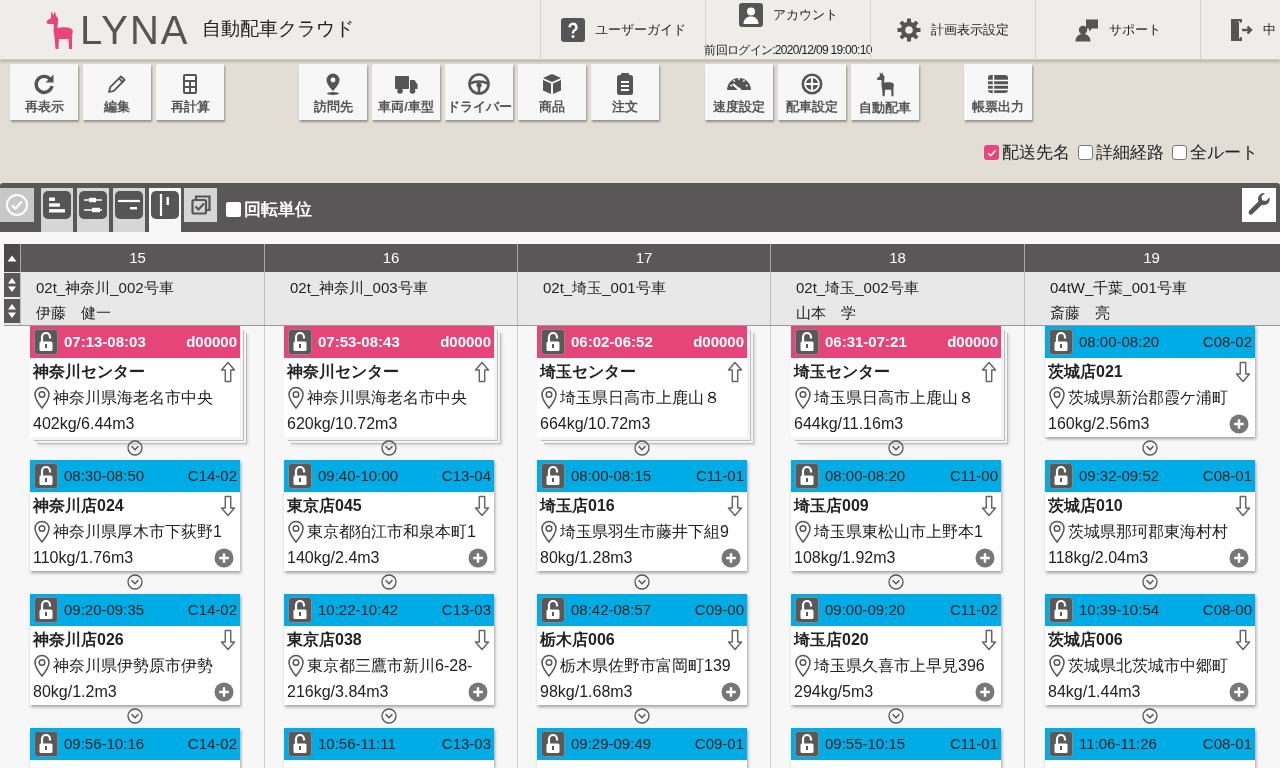 Image resolution: width=1280 pixels, height=768 pixels. What do you see at coordinates (389, 649) in the screenshot?
I see `delivery-card: 10:22-10:42 C13-03 東京店038 東京都三鷹市新川6-28- 216kg/3.84m3` at bounding box center [389, 649].